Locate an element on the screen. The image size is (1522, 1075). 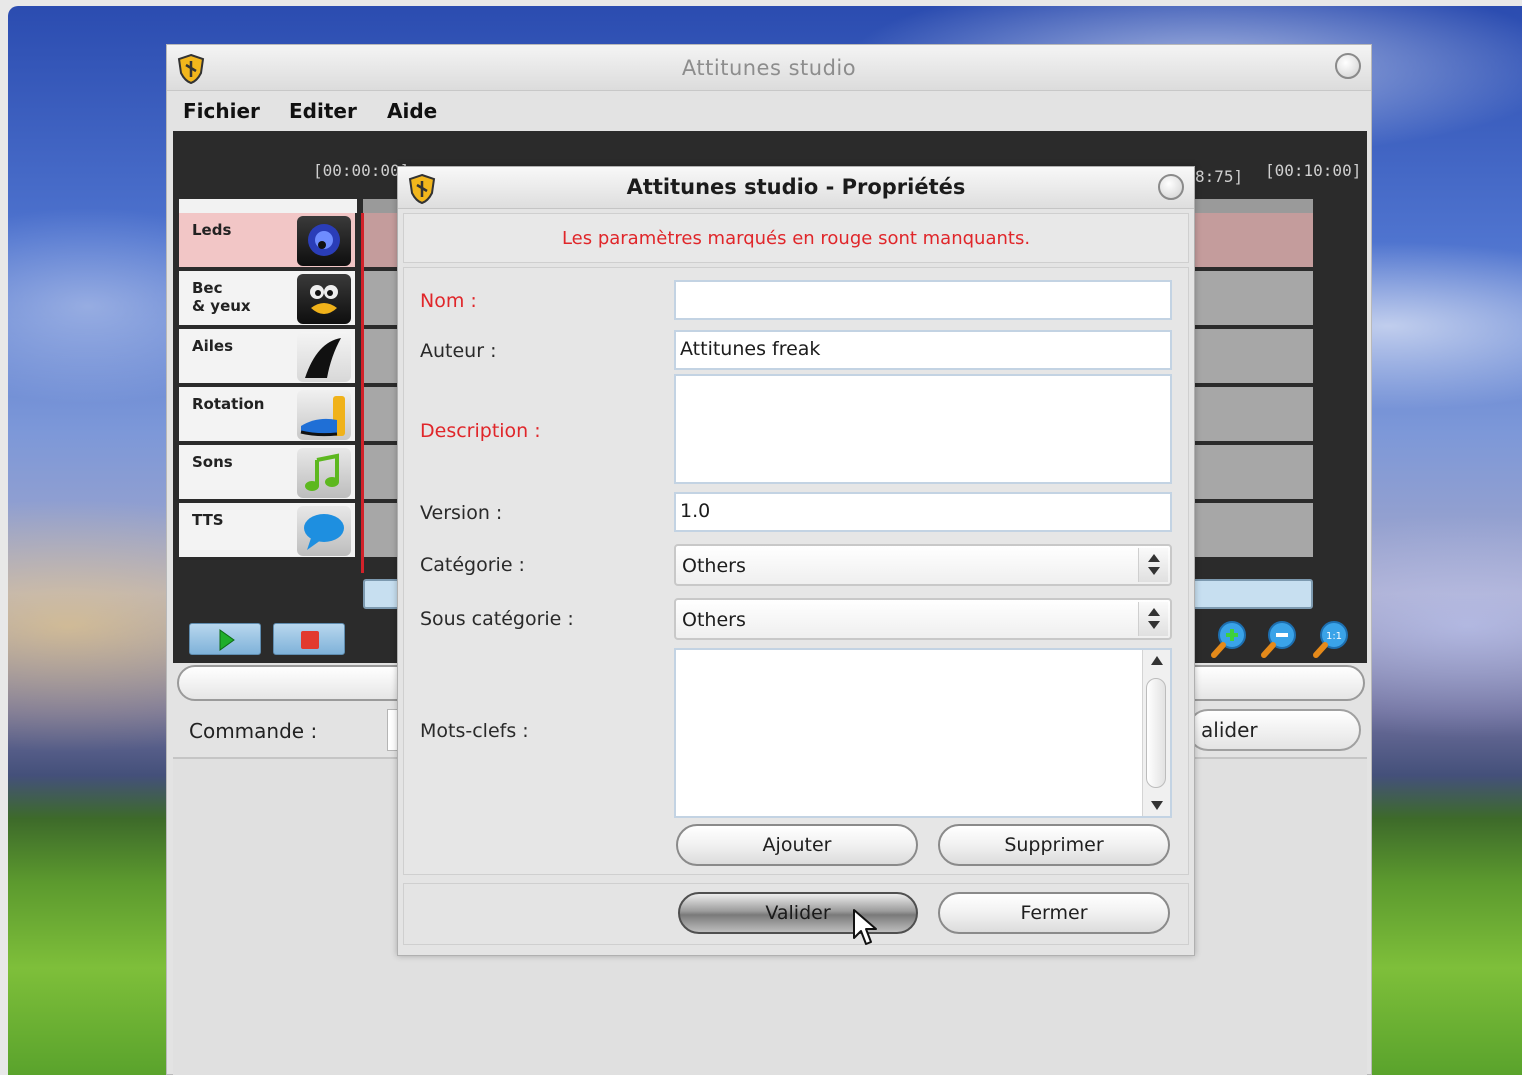
track-name: Rotation is located at coordinates (228, 404).